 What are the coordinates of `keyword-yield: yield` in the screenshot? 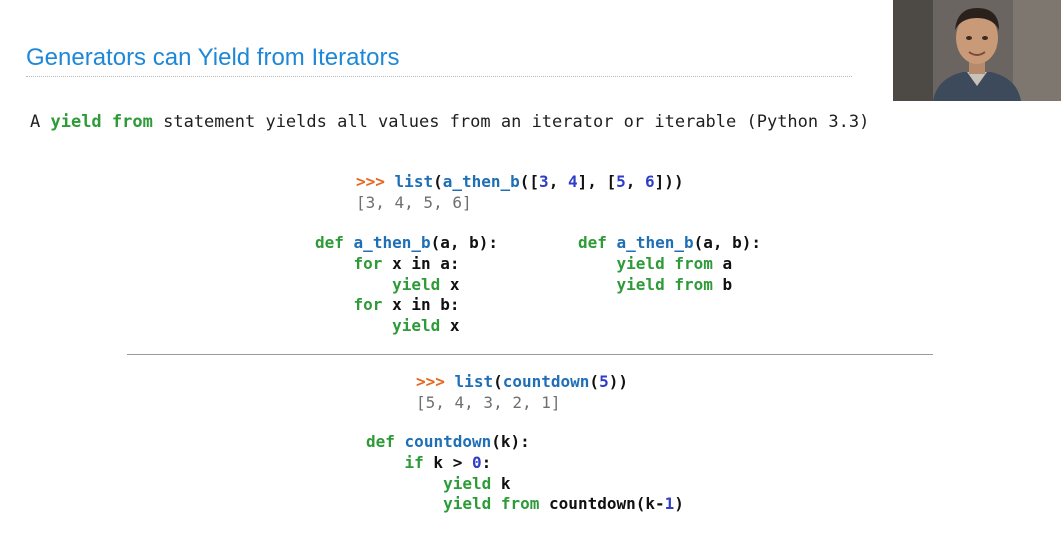 It's located at (76, 122).